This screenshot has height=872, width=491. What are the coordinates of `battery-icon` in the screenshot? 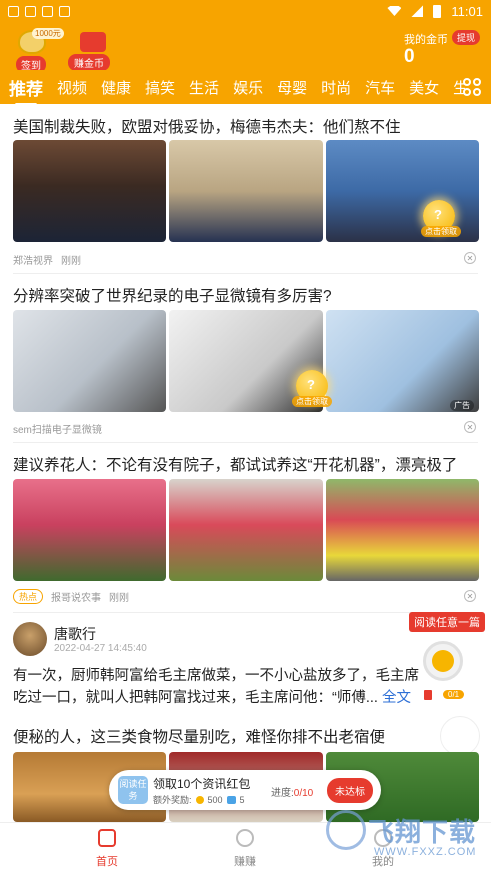 It's located at (437, 11).